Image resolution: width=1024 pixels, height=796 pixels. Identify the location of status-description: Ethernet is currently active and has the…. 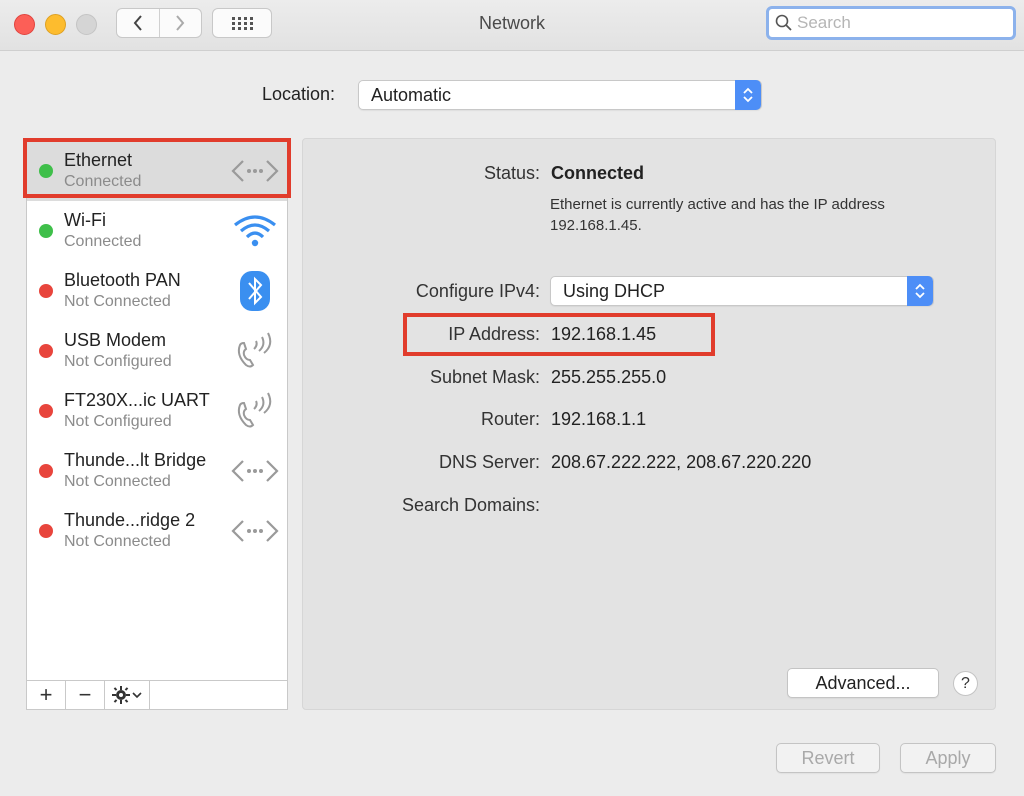
(717, 215).